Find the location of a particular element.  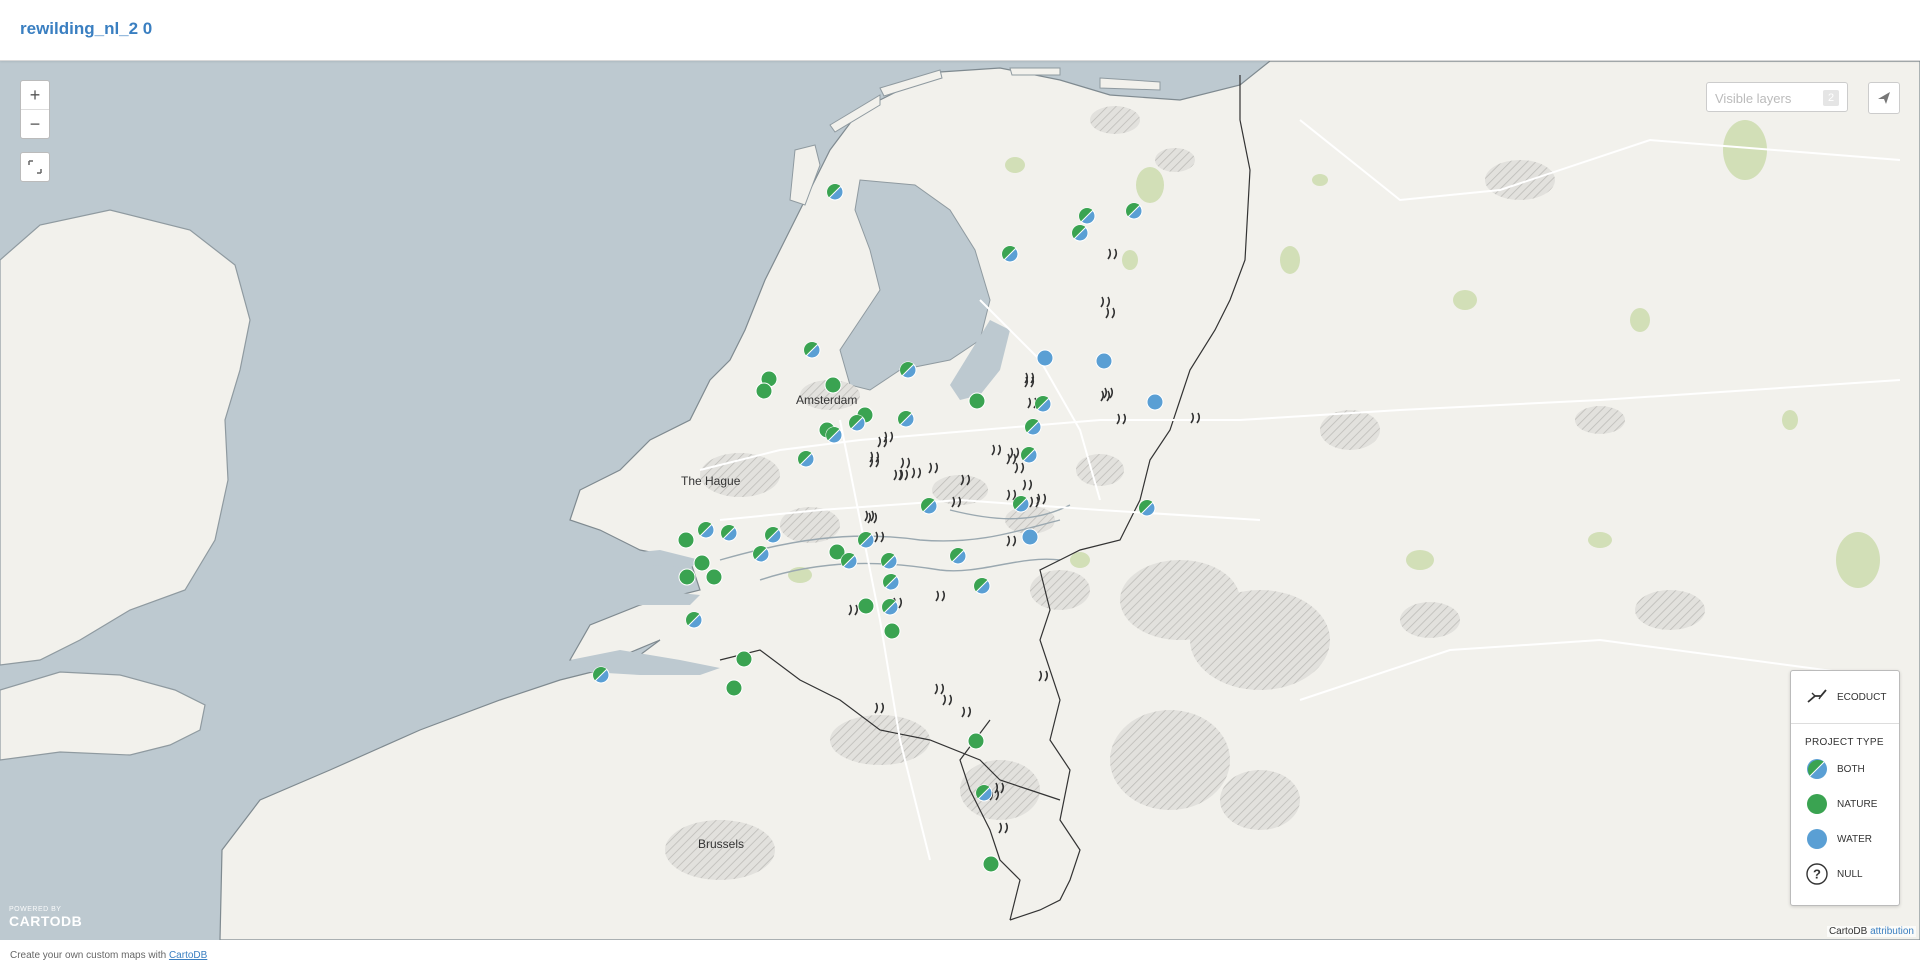

footer-cartodb-link: CartoDB is located at coordinates (188, 955).